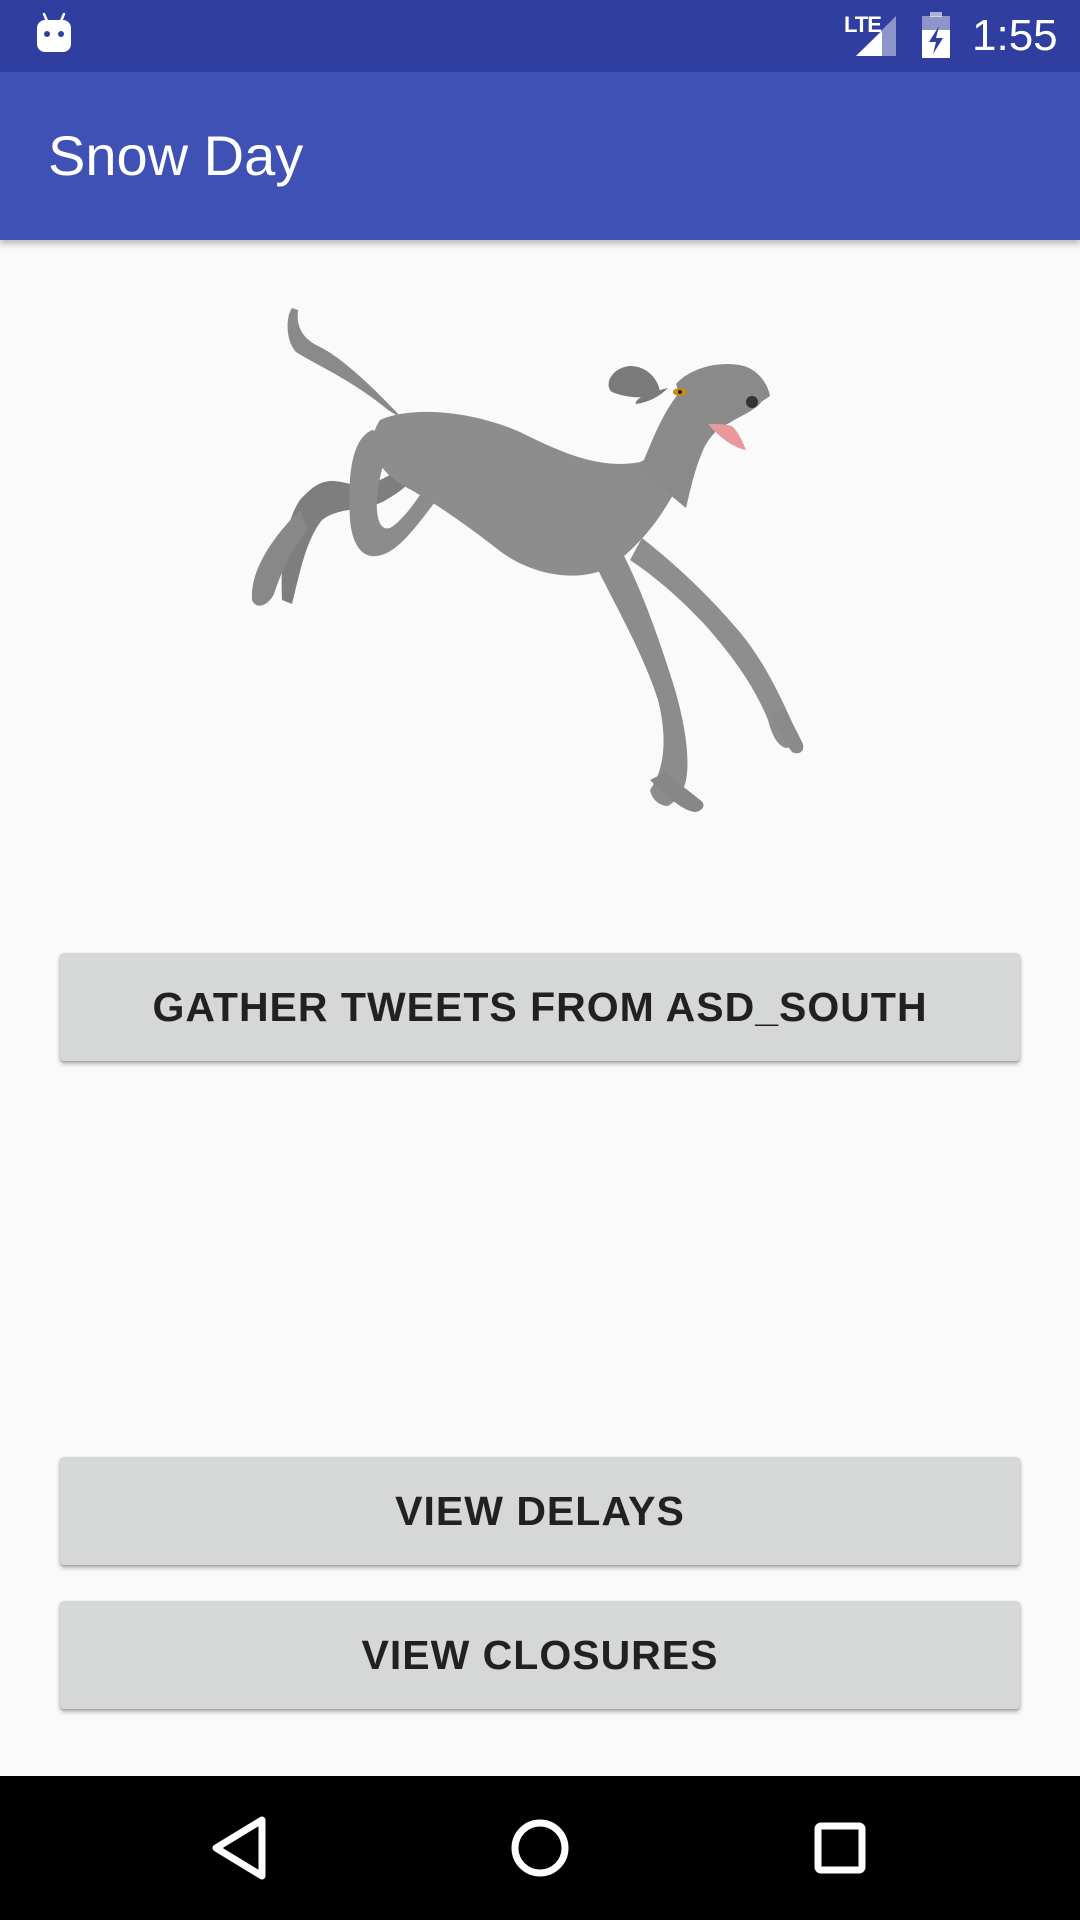  What do you see at coordinates (540, 156) in the screenshot?
I see `app-bar: Snow Day` at bounding box center [540, 156].